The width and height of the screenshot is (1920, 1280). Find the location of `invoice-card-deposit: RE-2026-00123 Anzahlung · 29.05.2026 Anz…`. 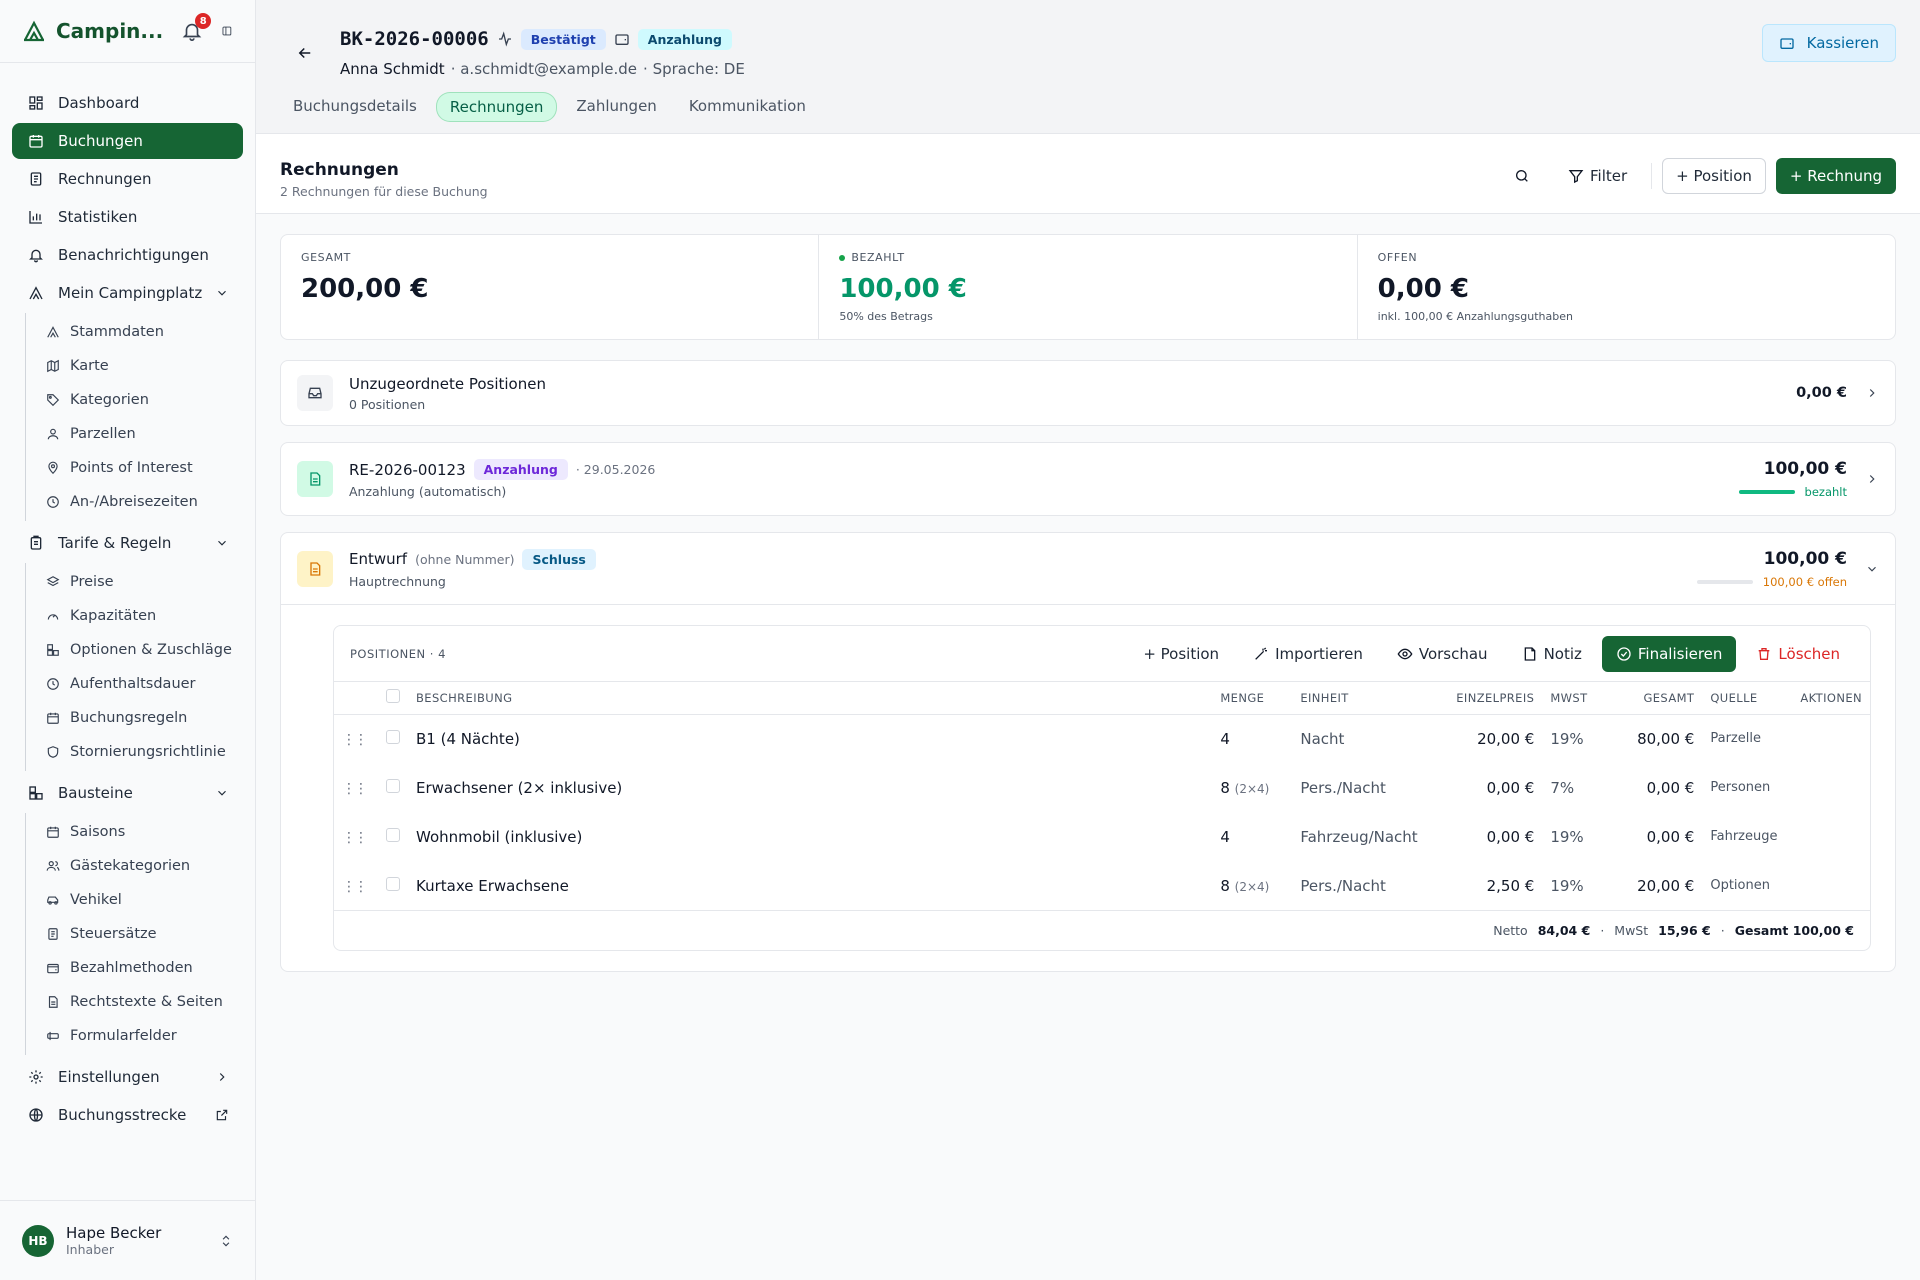

invoice-card-deposit: RE-2026-00123 Anzahlung · 29.05.2026 Anz… is located at coordinates (1088, 479).